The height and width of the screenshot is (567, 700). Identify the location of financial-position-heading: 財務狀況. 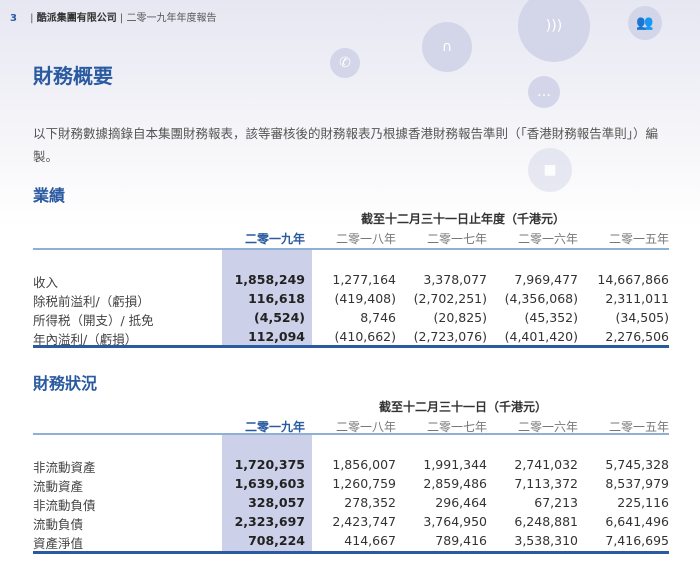
(65, 383).